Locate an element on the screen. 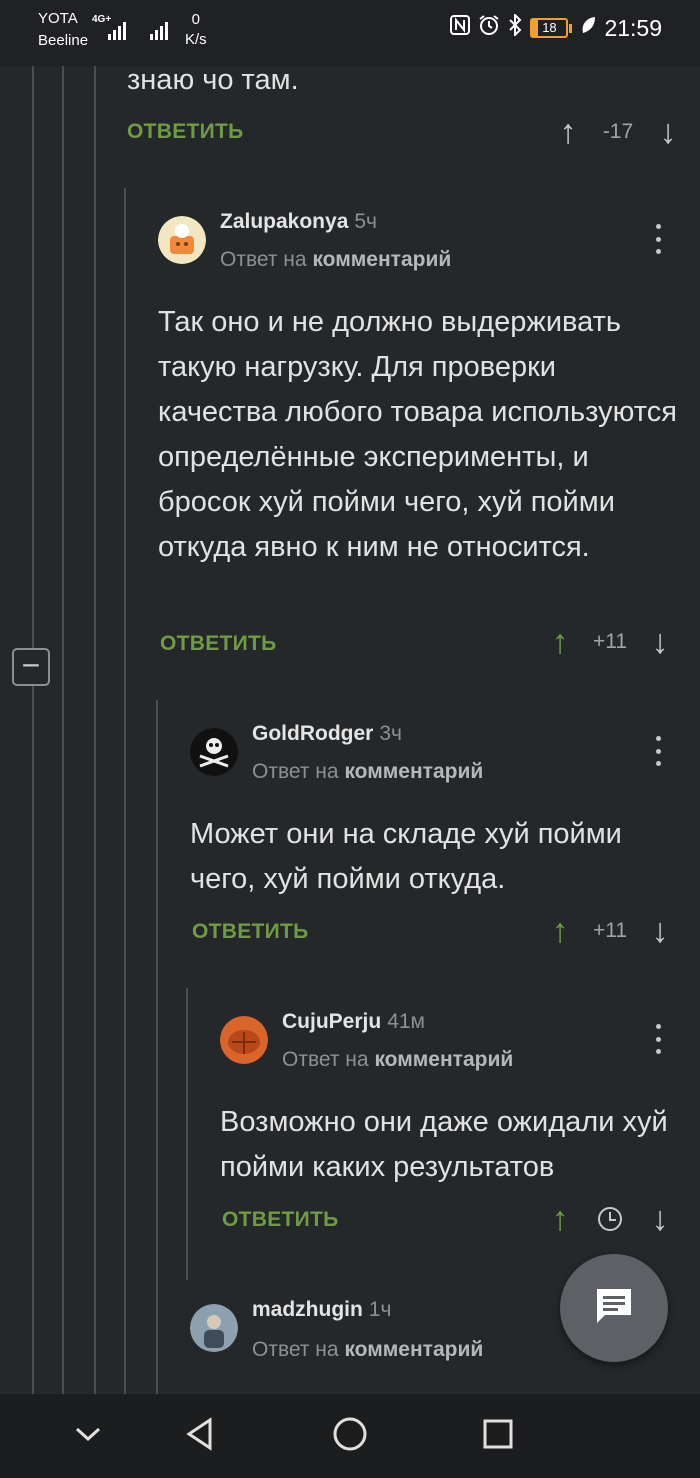 Image resolution: width=700 pixels, height=1478 pixels. carrier-name-2: Beeline is located at coordinates (63, 40).